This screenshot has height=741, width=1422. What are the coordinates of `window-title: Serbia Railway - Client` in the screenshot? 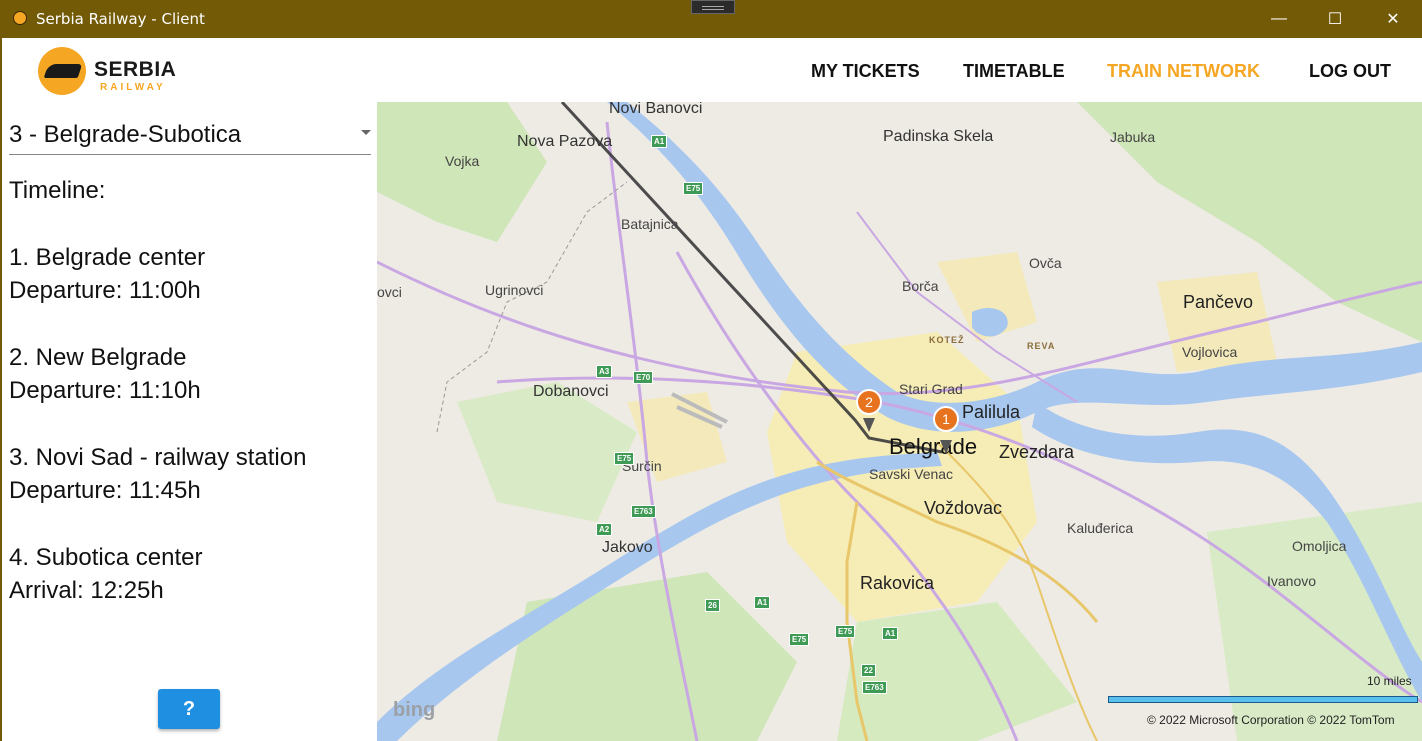 It's located at (120, 19).